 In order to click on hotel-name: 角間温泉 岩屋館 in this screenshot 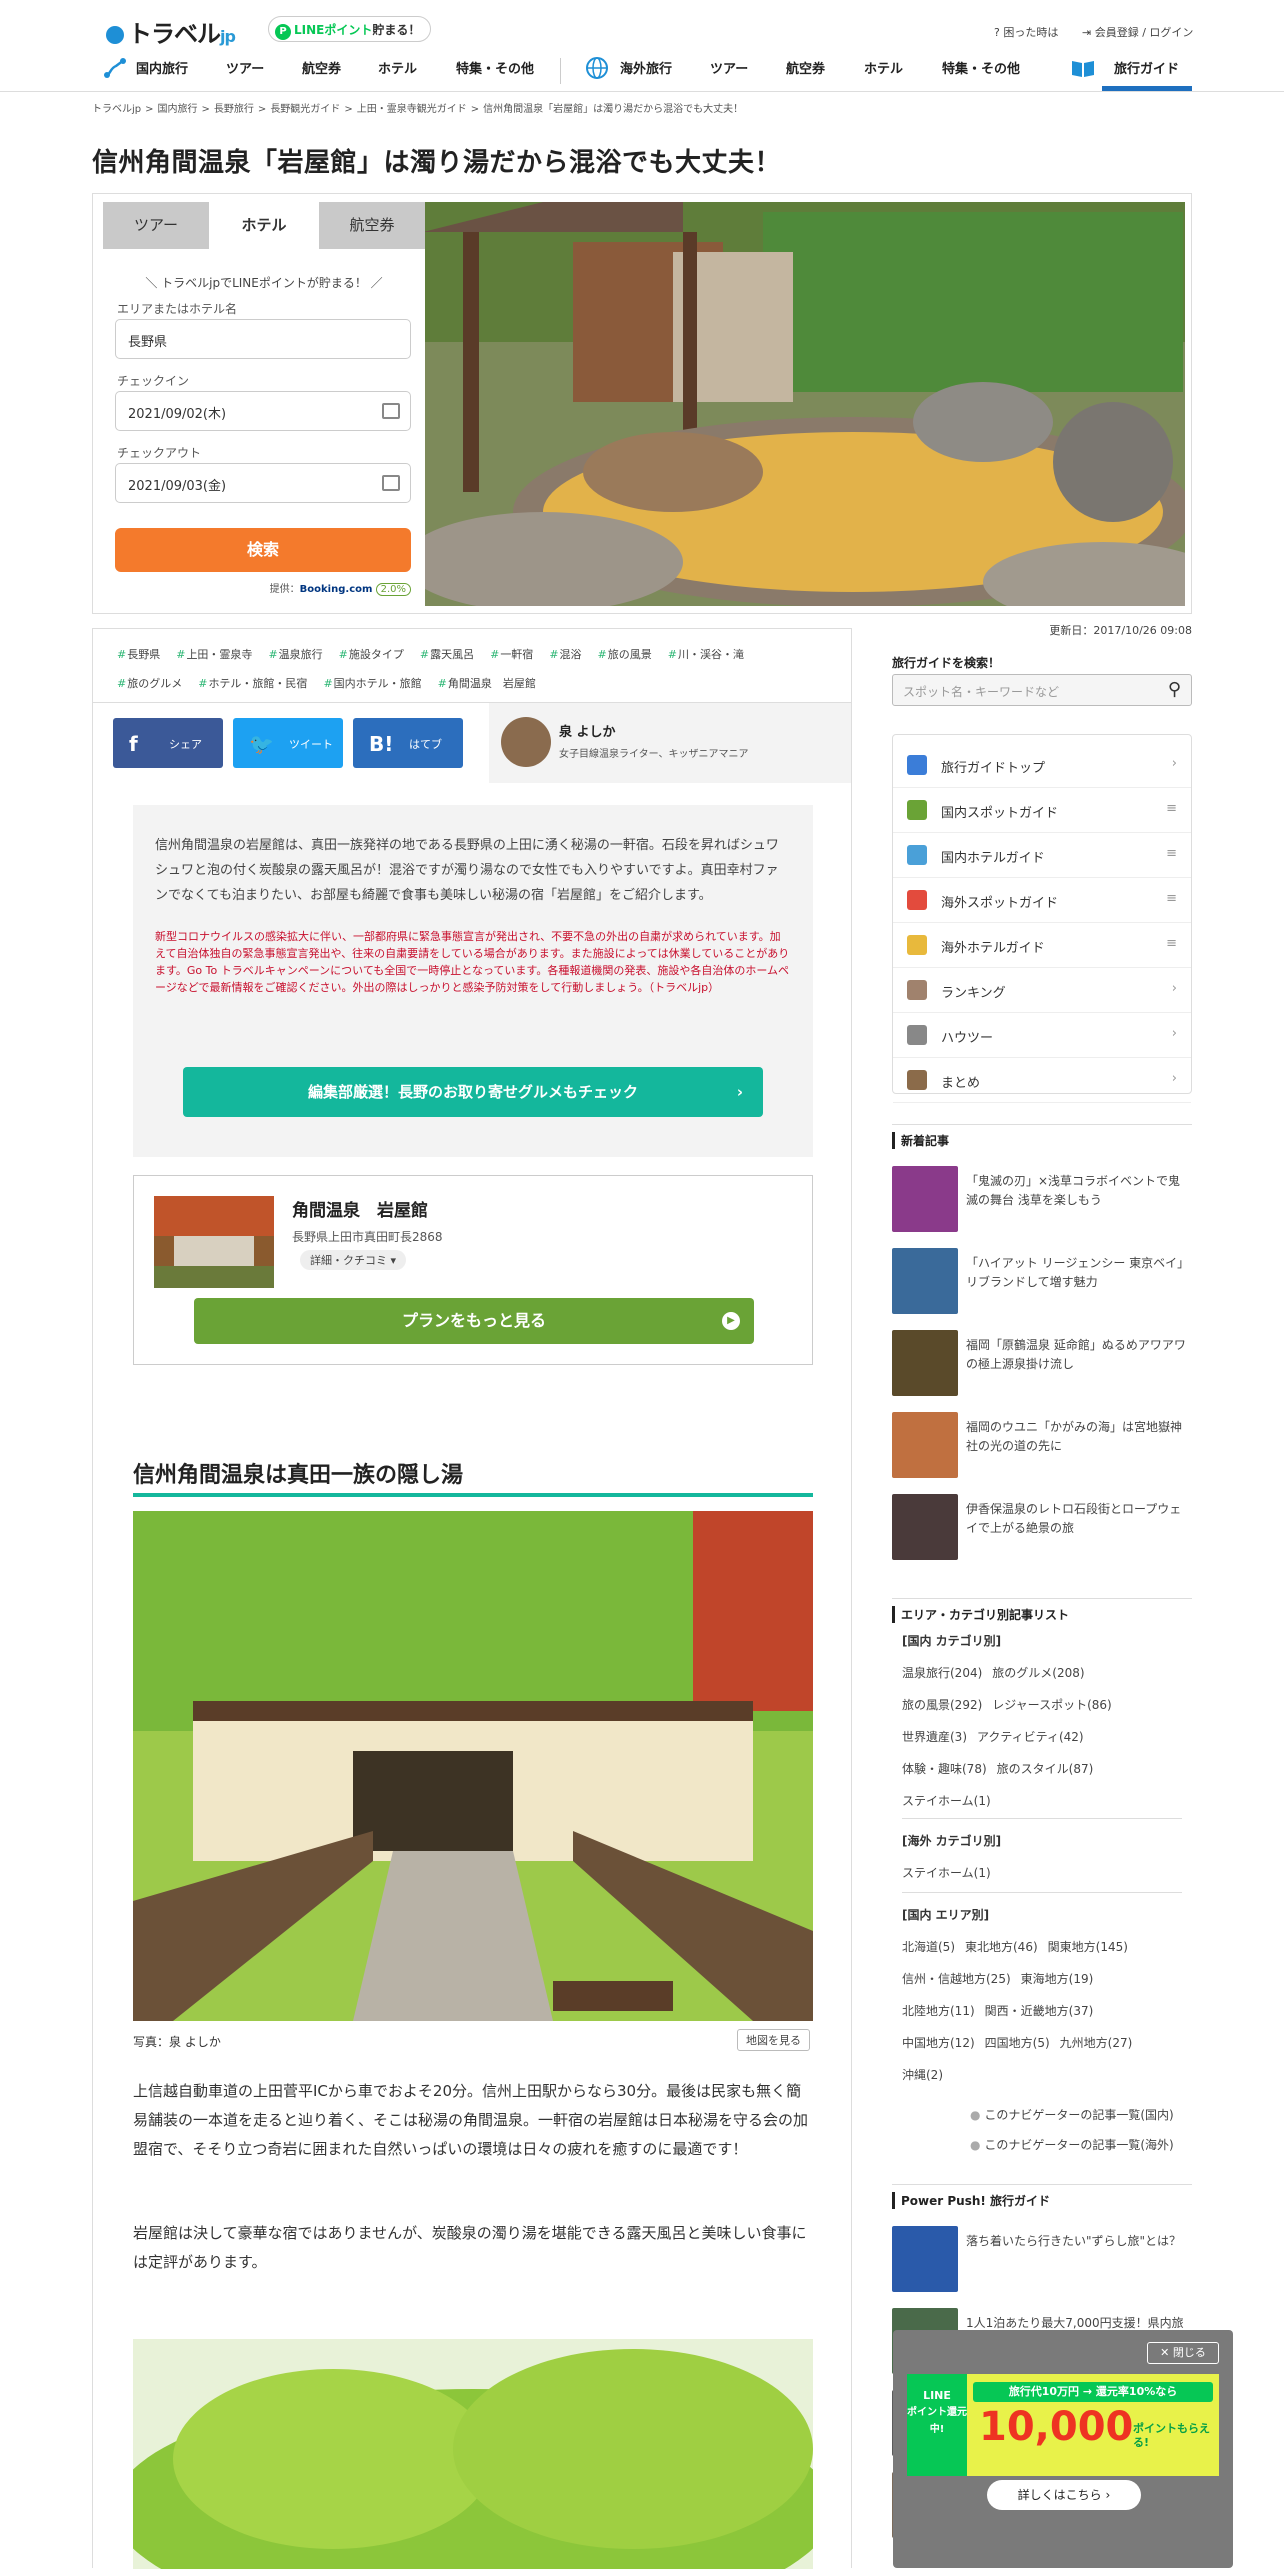, I will do `click(360, 1208)`.